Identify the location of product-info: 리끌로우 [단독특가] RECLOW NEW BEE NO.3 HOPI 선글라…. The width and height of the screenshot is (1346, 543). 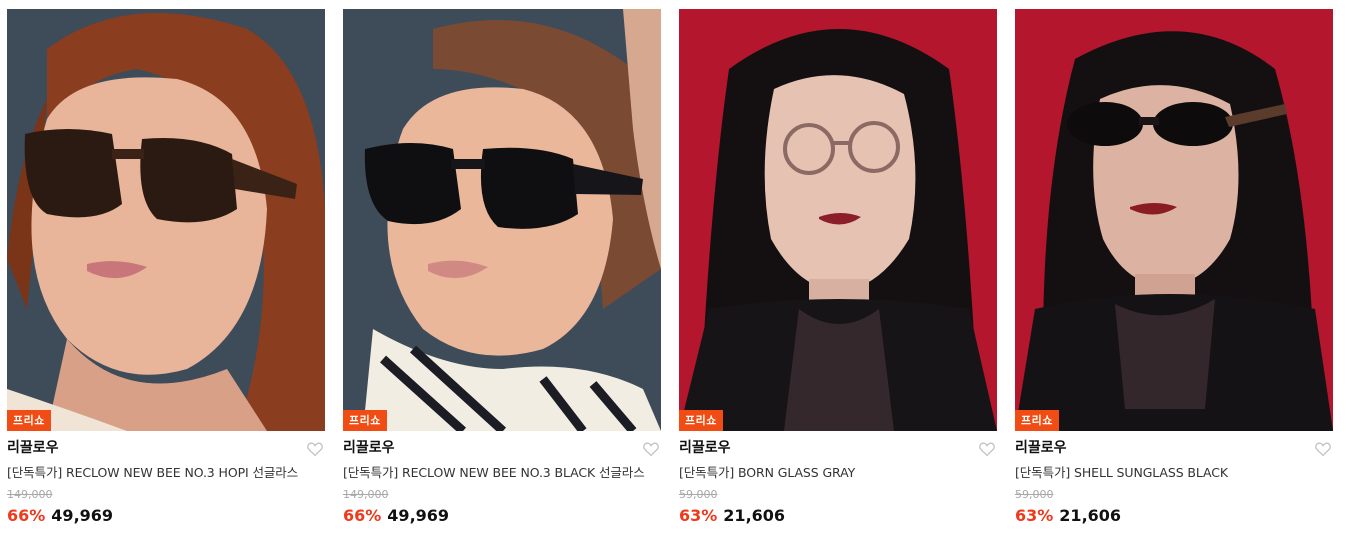
(166, 479).